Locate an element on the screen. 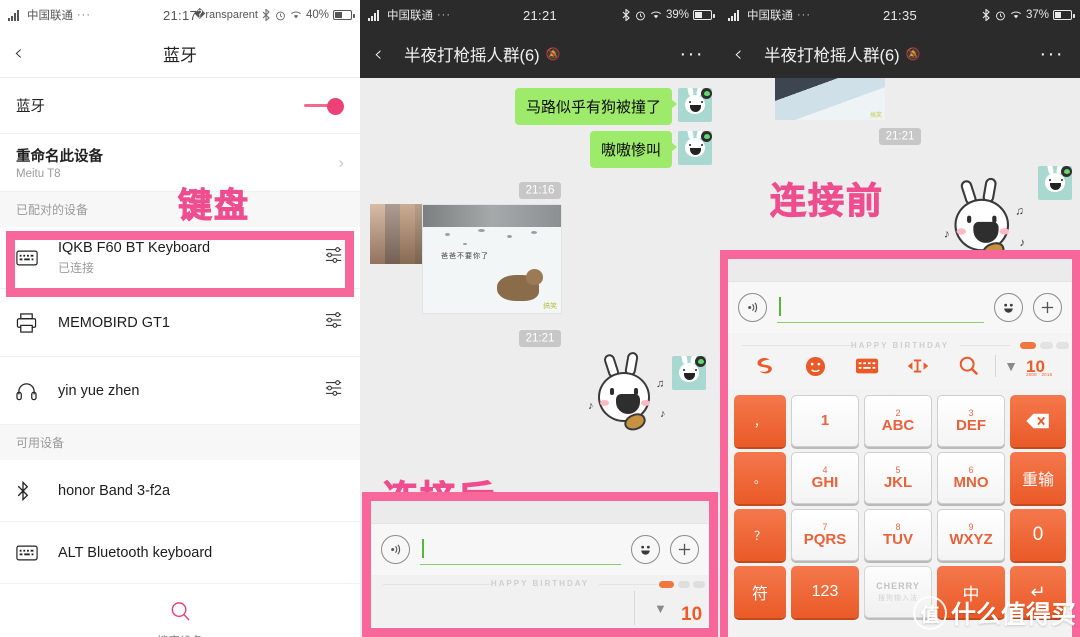 This screenshot has width=1080, height=637. incoming-image-message: 爸爸不要你了 搞笑 is located at coordinates (540, 259).